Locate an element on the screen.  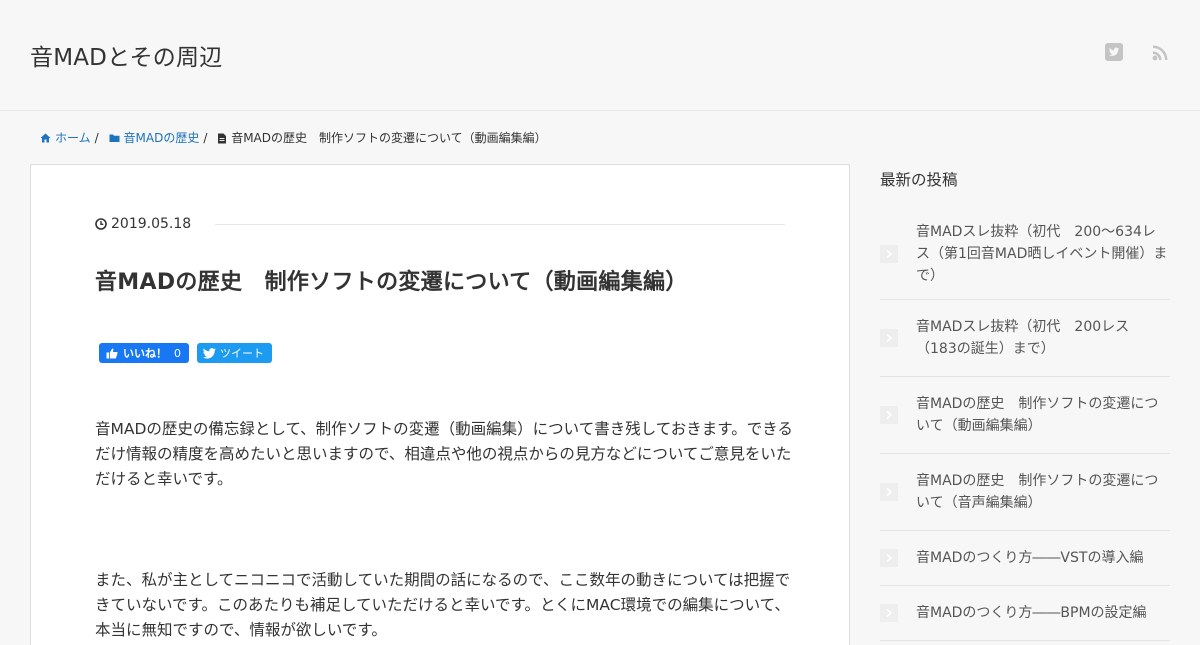
document-icon is located at coordinates (222, 138).